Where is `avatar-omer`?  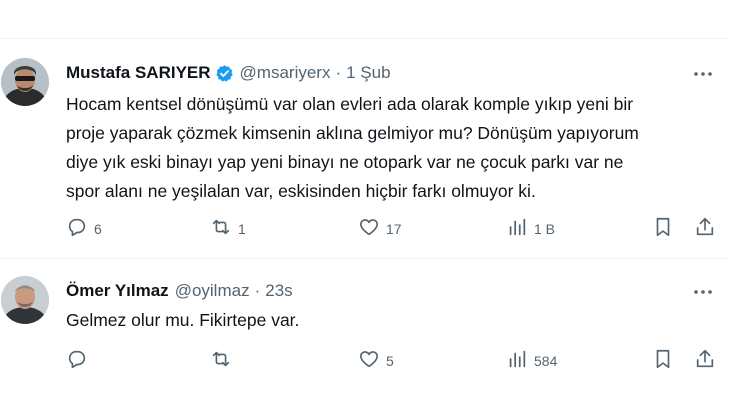 avatar-omer is located at coordinates (25, 300).